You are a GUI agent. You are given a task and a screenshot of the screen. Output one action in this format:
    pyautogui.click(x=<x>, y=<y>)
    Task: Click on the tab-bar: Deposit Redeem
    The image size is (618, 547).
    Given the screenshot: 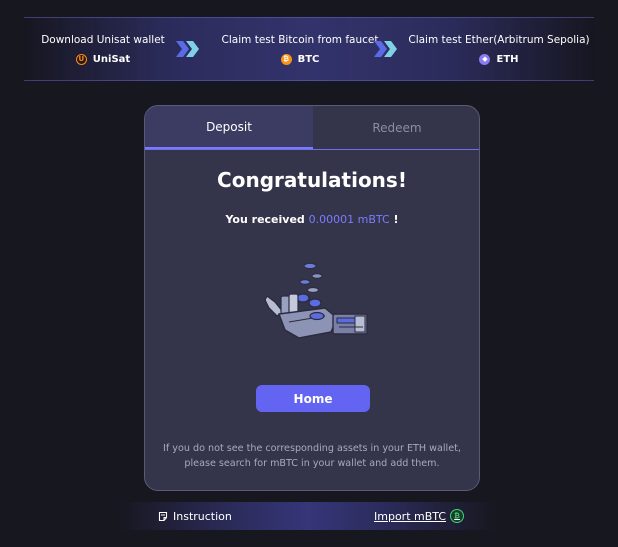 What is the action you would take?
    pyautogui.click(x=312, y=128)
    